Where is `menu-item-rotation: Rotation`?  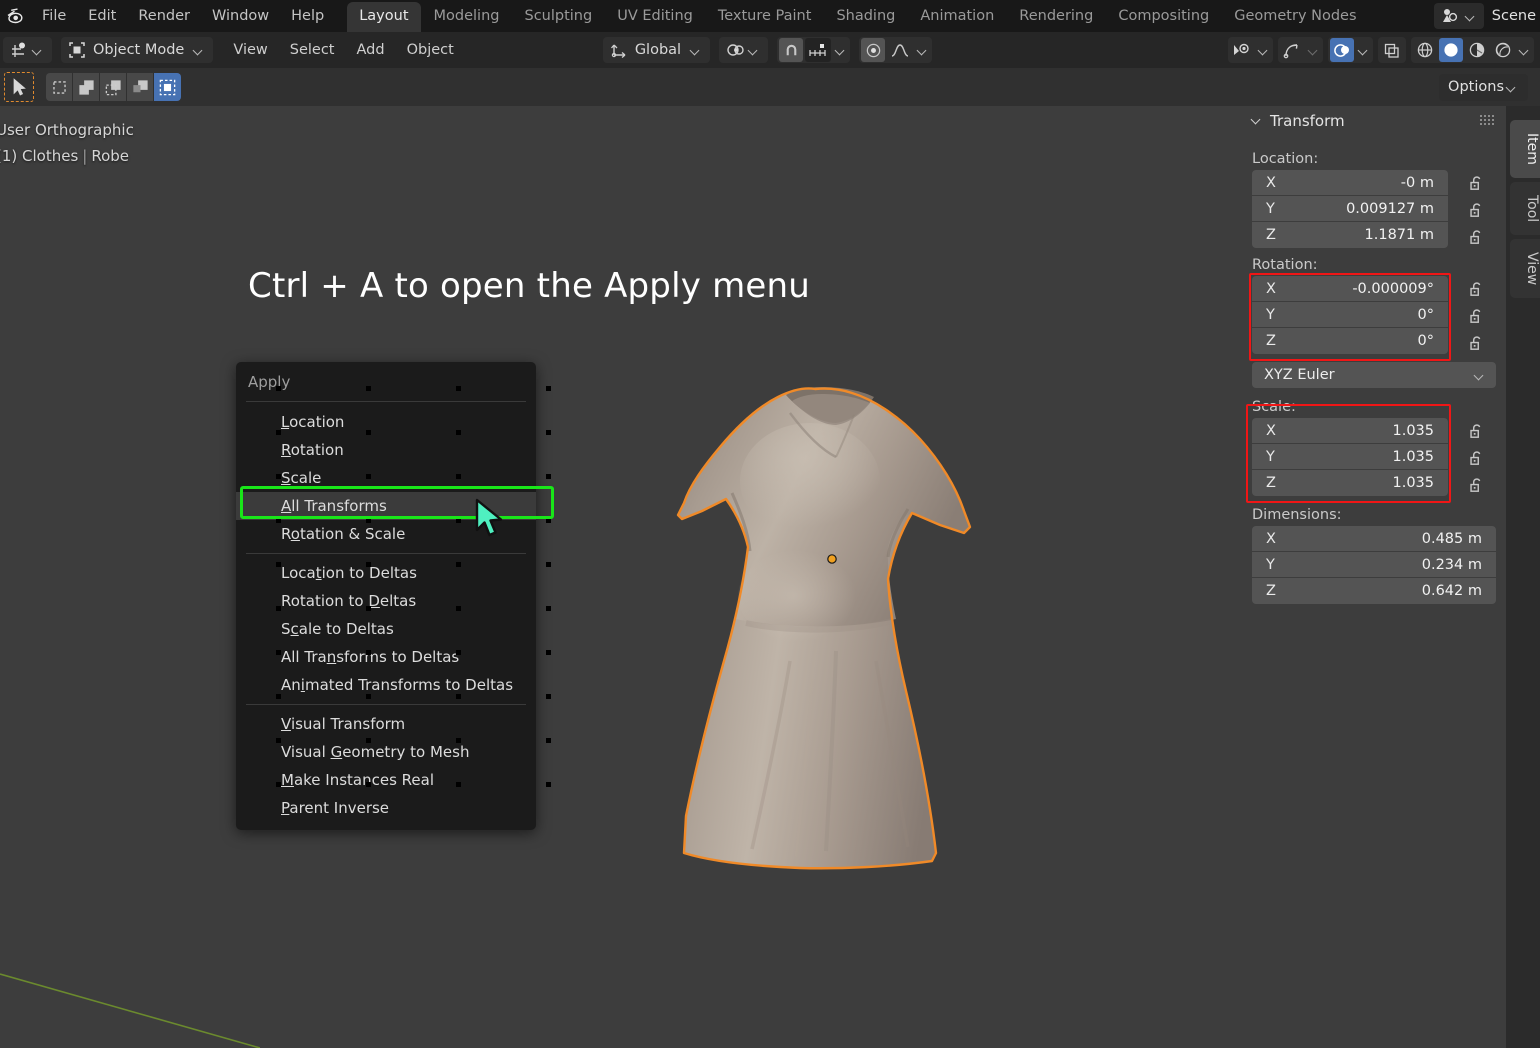 menu-item-rotation: Rotation is located at coordinates (386, 450).